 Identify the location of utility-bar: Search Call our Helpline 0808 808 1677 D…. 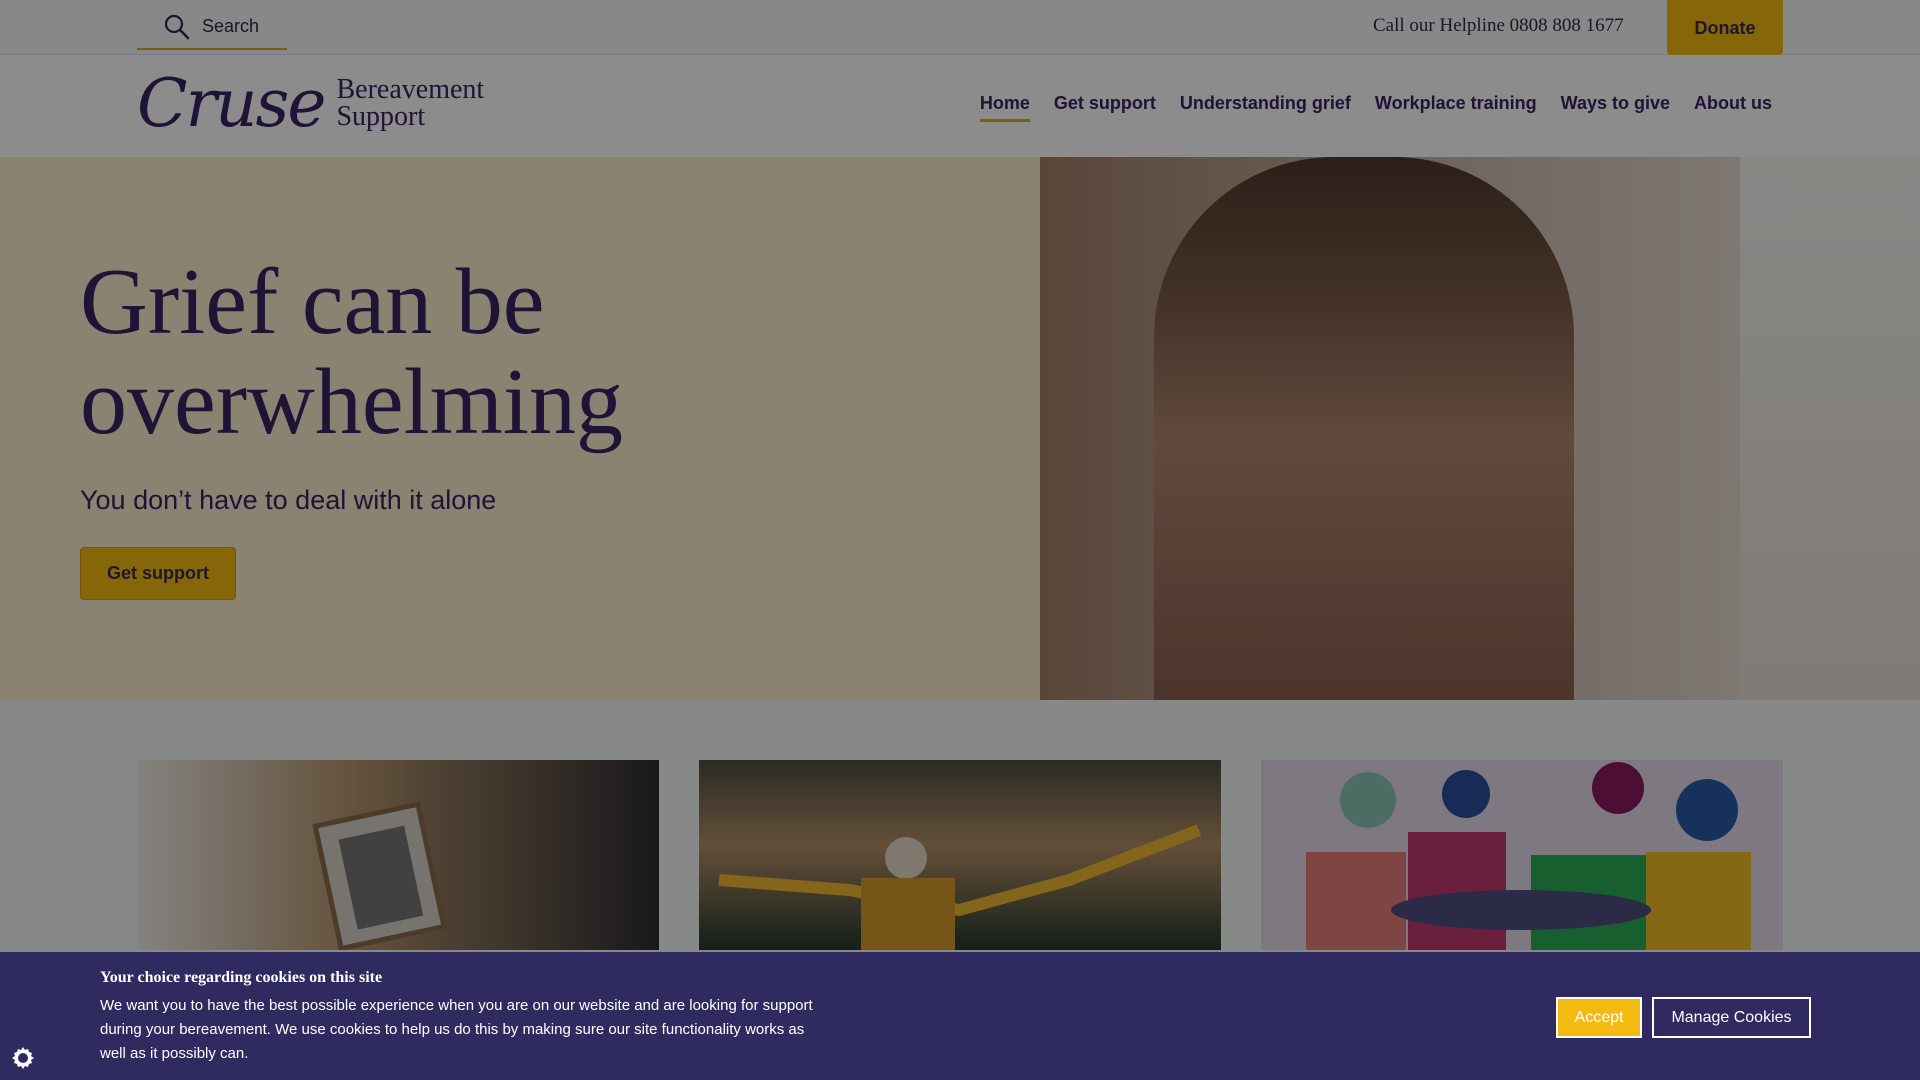
(960, 28).